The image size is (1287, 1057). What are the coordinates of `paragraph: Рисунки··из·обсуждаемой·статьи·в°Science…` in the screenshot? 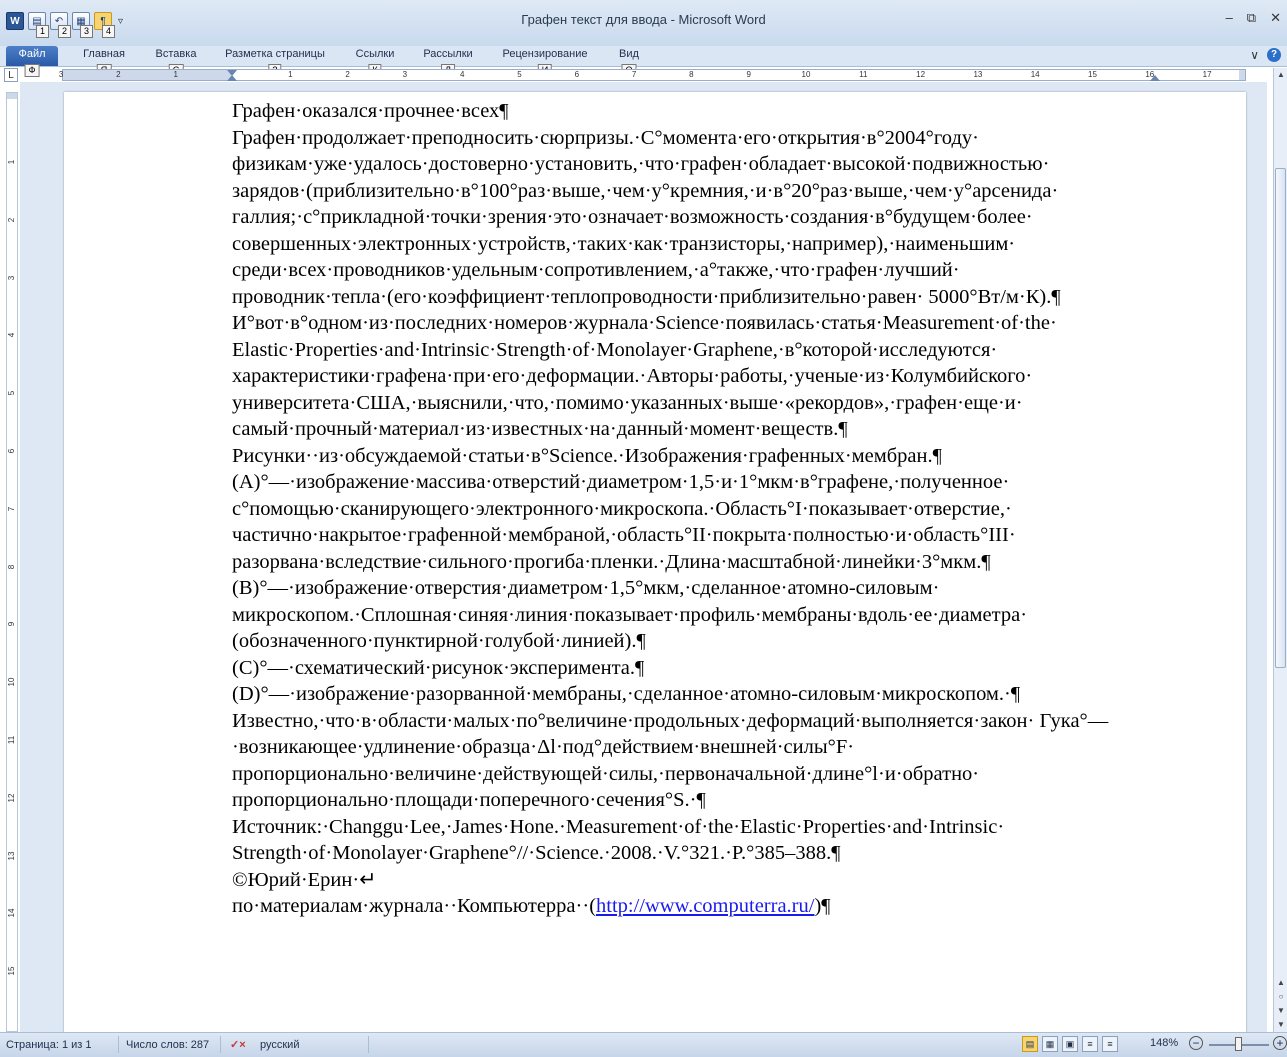 It's located at (712, 456).